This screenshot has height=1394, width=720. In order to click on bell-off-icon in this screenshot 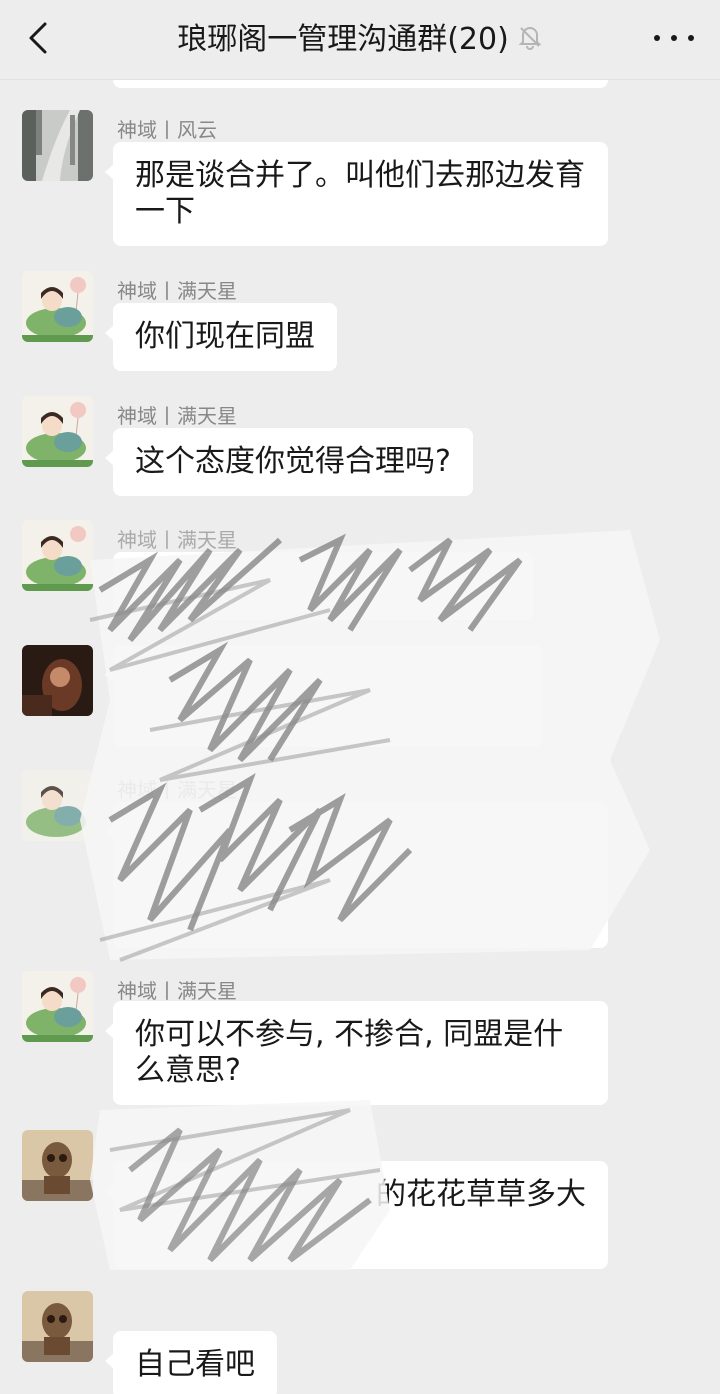, I will do `click(530, 41)`.